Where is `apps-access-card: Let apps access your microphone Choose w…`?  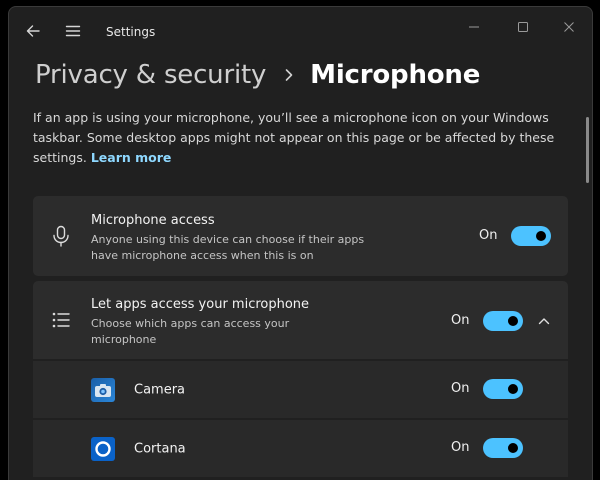
apps-access-card: Let apps access your microphone Choose w… is located at coordinates (300, 320).